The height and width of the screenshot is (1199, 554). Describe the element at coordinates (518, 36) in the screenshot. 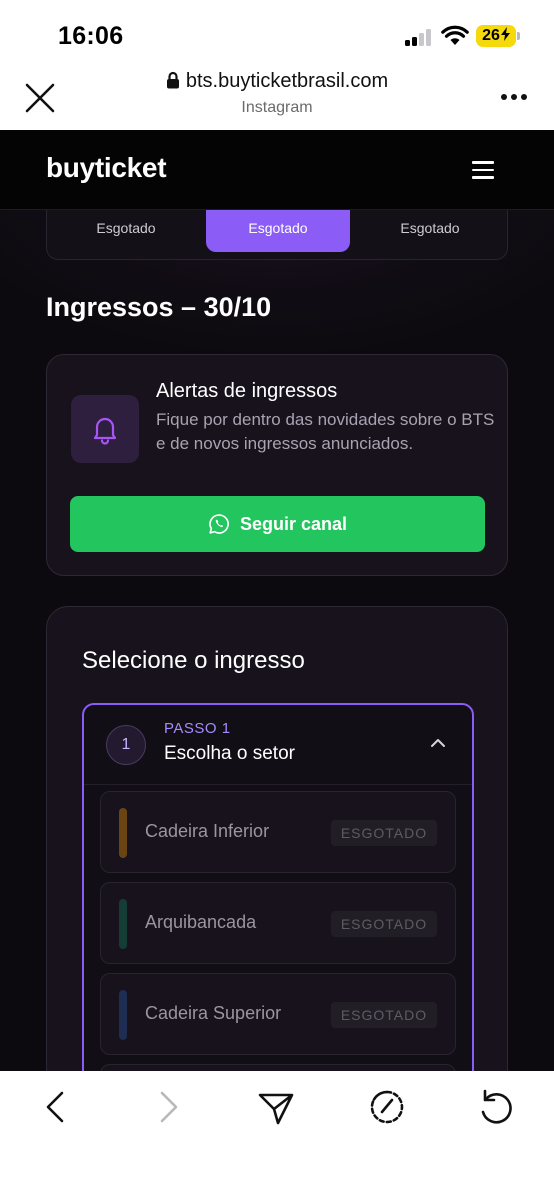

I see `battery-nub` at that location.